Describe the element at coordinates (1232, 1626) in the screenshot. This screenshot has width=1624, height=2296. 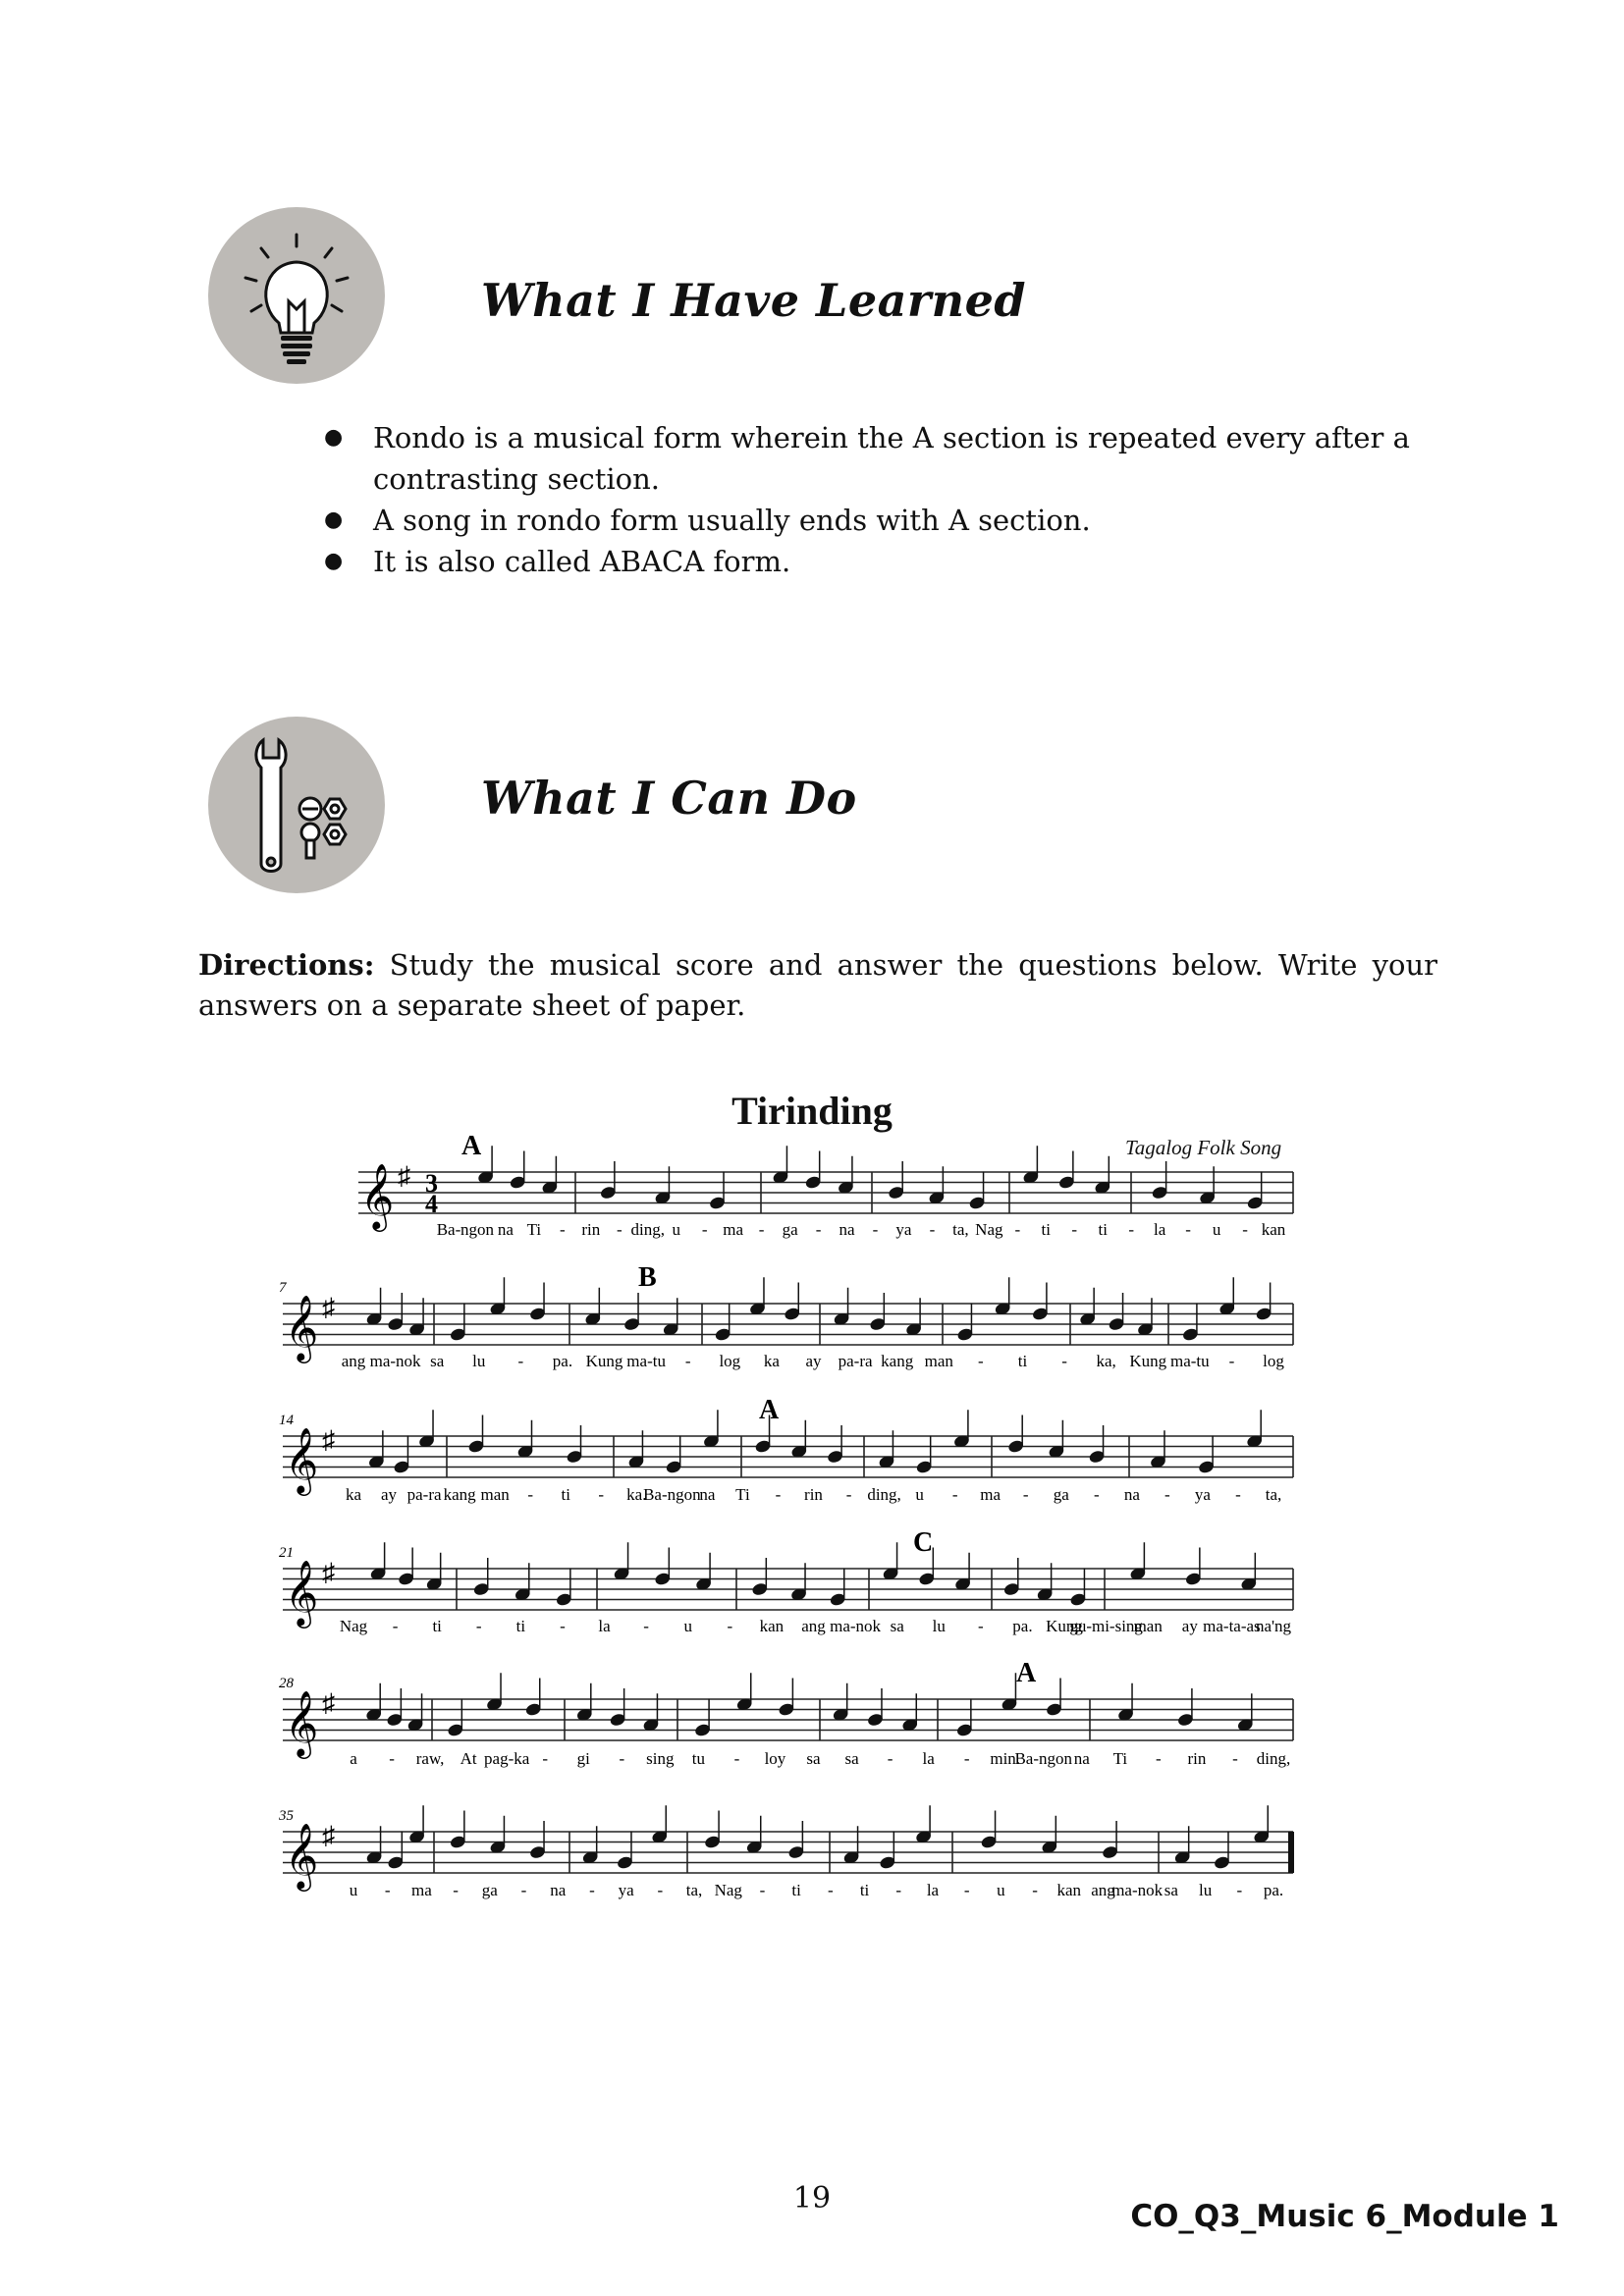
I see `lyric-syllable: ma-ta-as` at that location.